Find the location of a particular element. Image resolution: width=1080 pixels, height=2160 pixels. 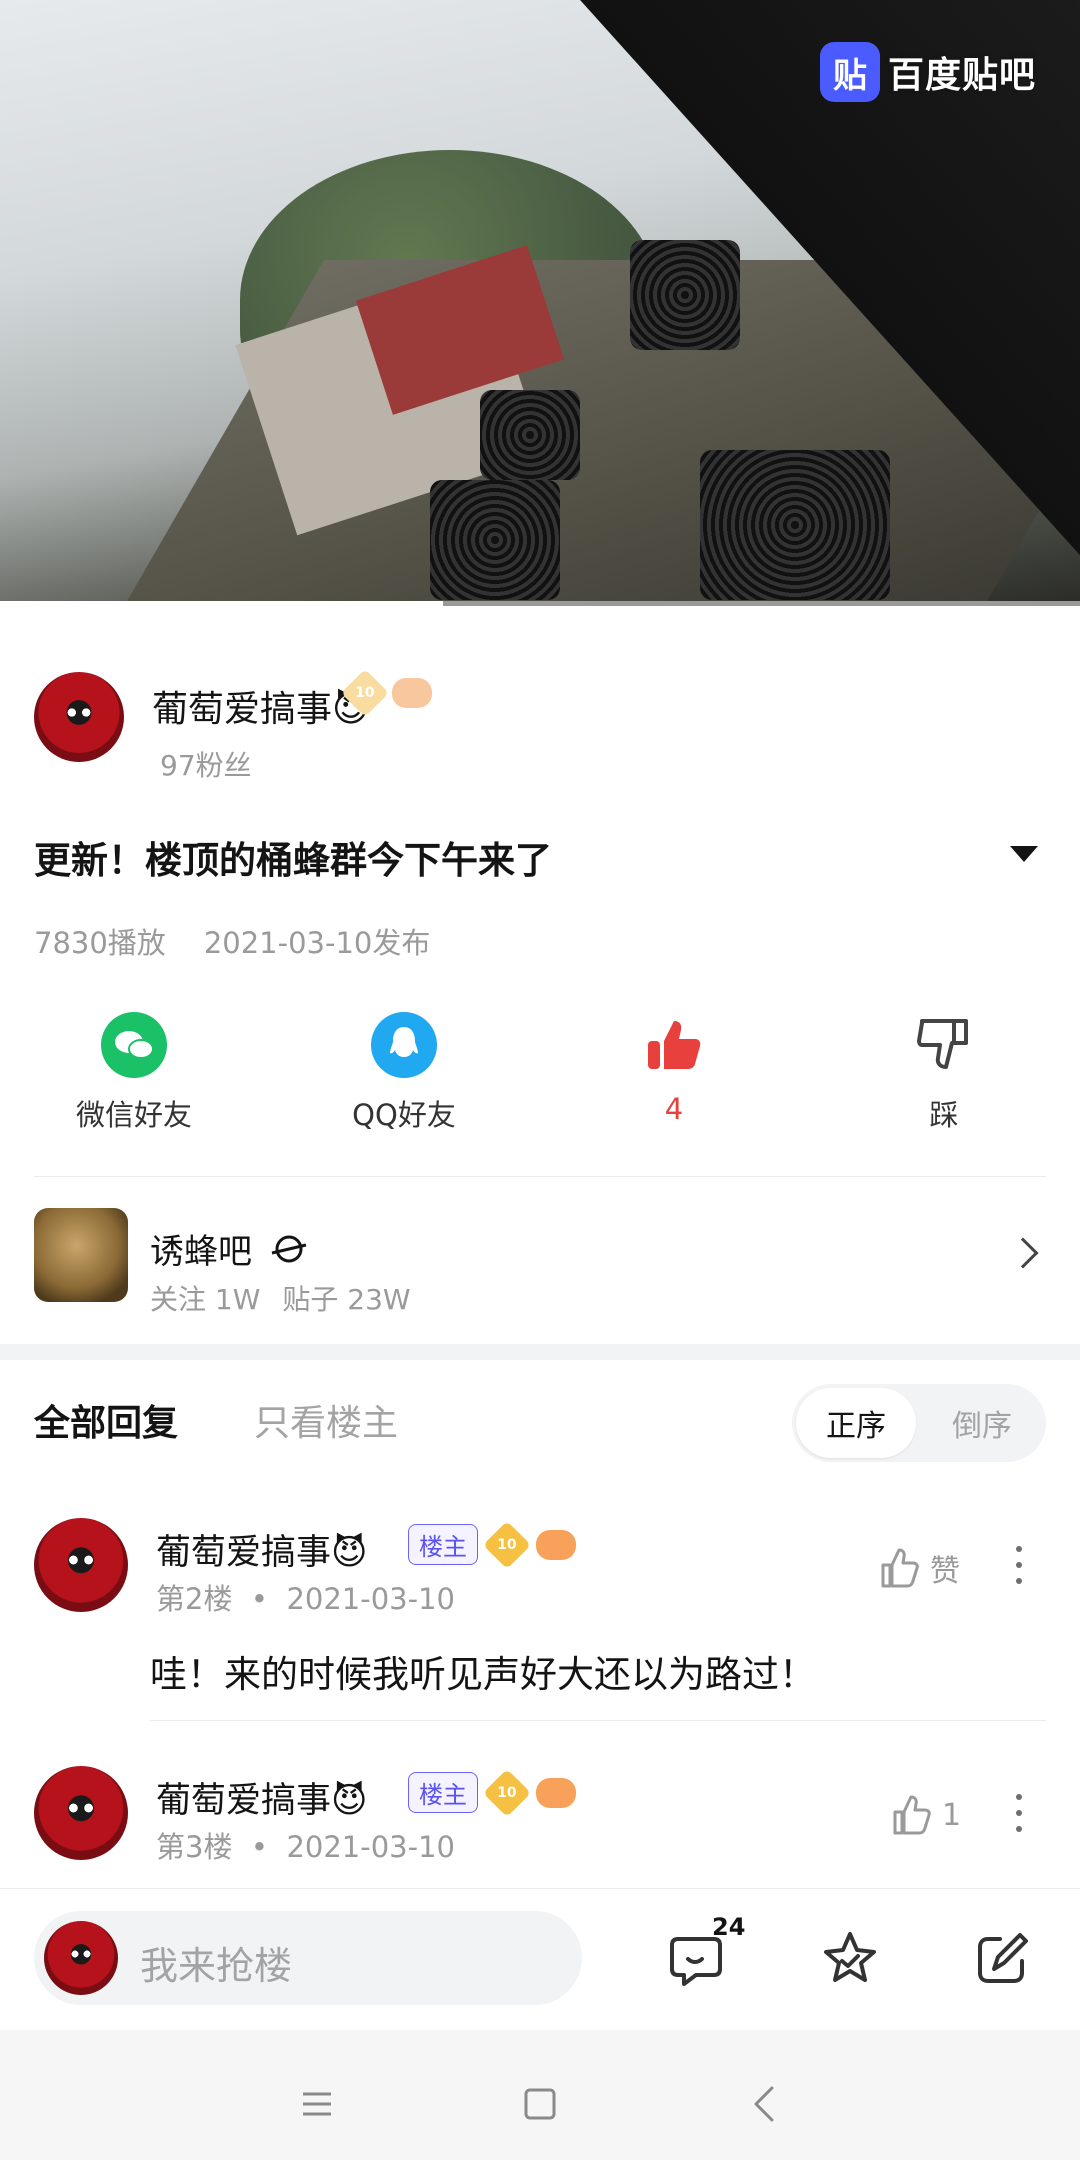

reply-meta: 第3楼 • 2021-03-10 is located at coordinates (305, 1845).